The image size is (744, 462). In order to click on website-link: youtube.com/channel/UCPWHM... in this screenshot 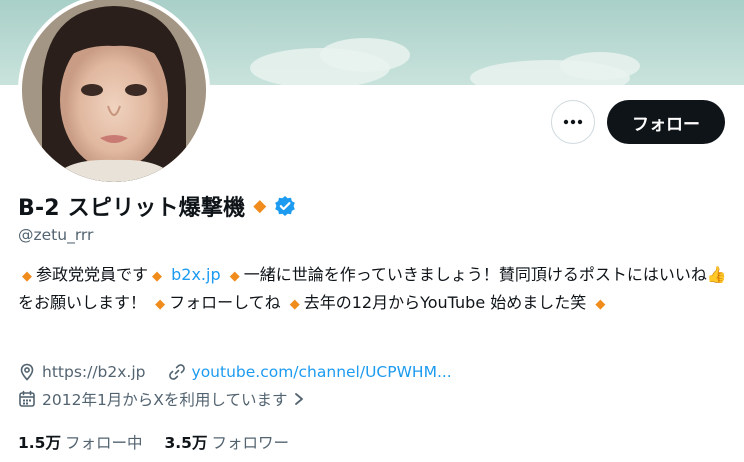, I will do `click(322, 372)`.